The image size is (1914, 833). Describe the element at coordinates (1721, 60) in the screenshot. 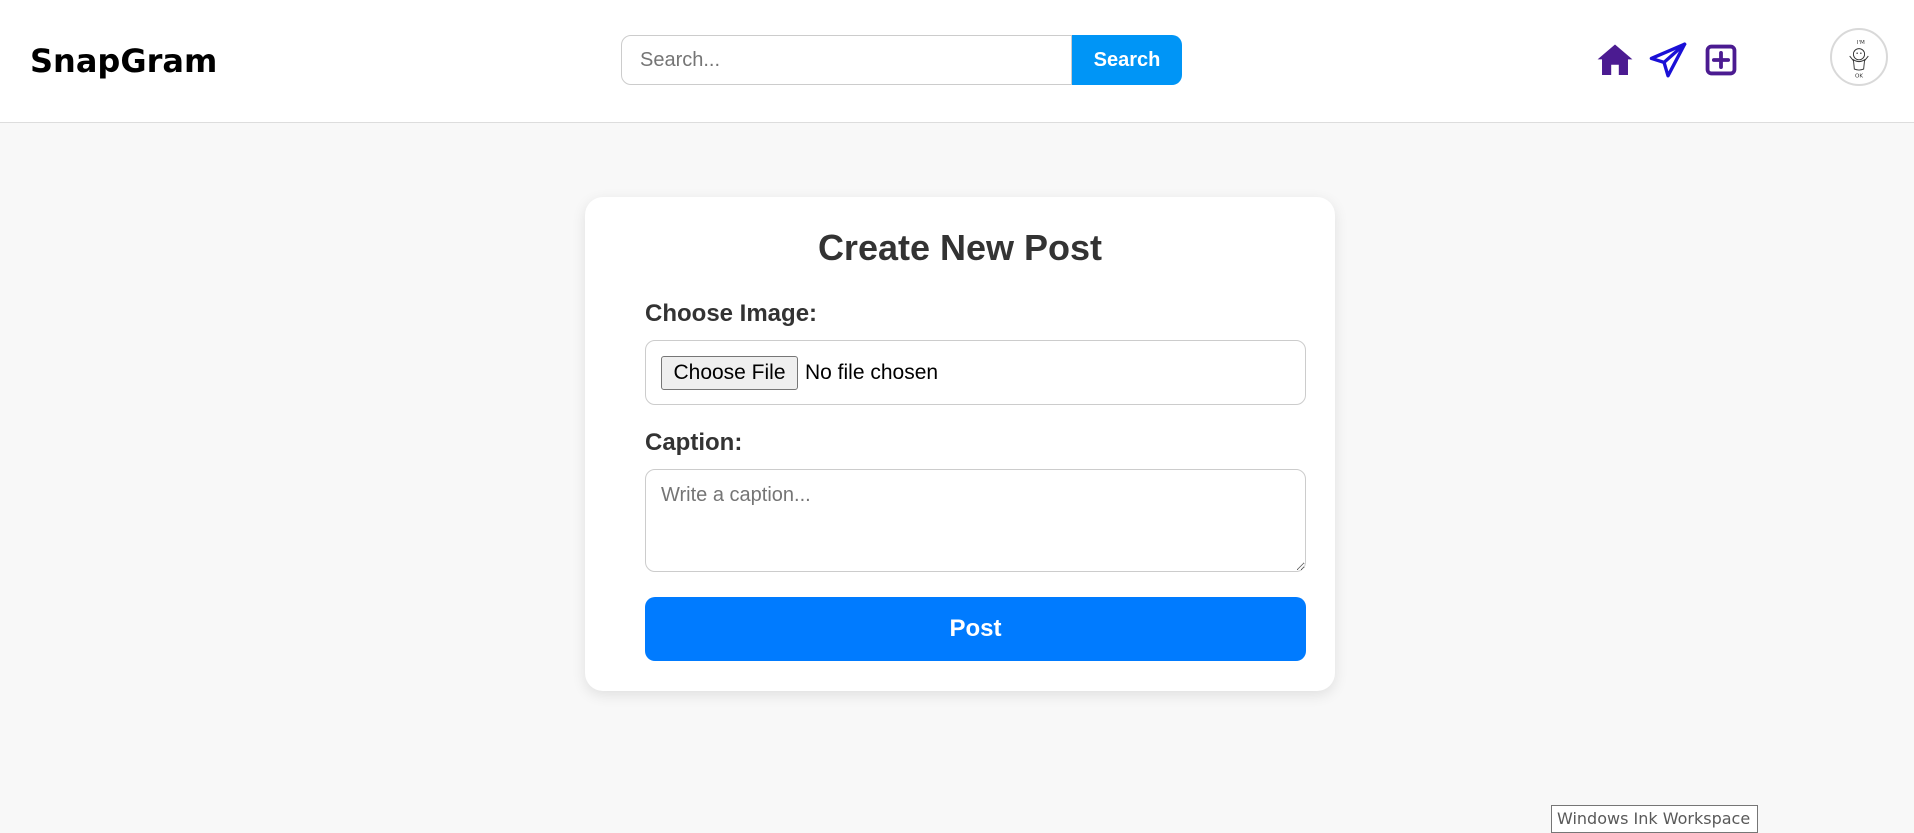

I see `add-post-icon` at that location.